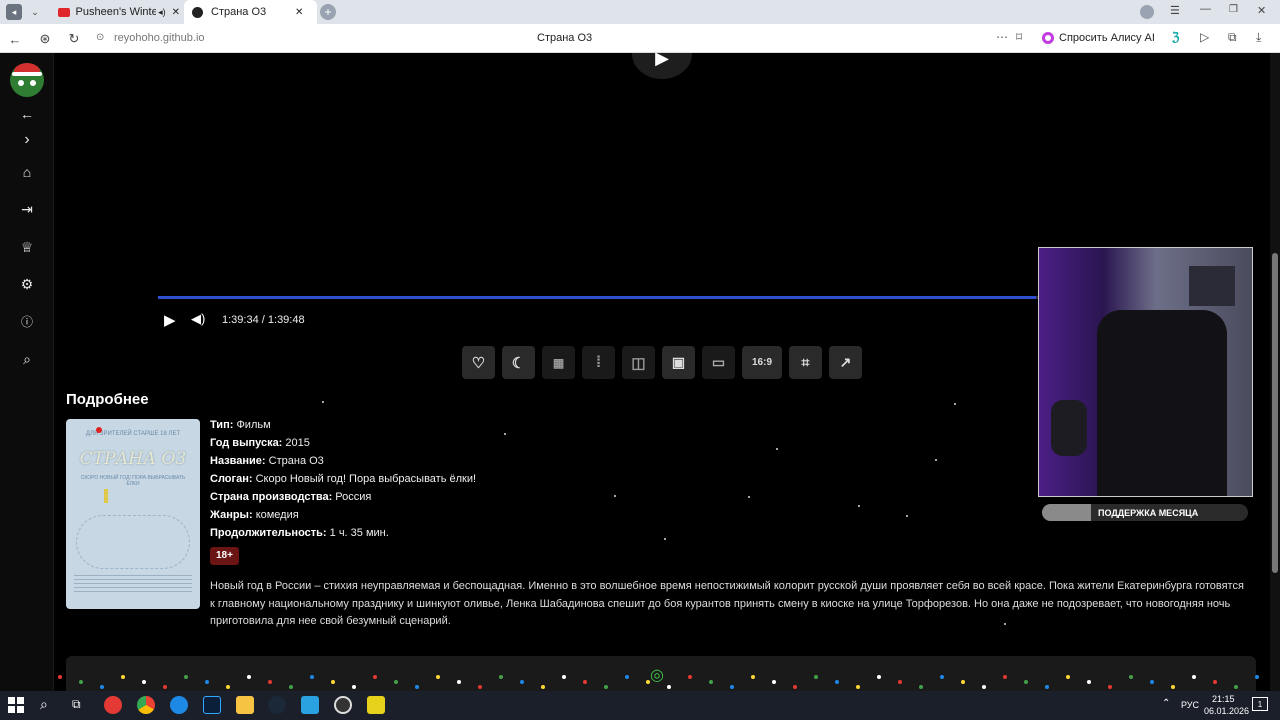  What do you see at coordinates (231, 479) in the screenshot?
I see `slogan-label: Слоган:` at bounding box center [231, 479].